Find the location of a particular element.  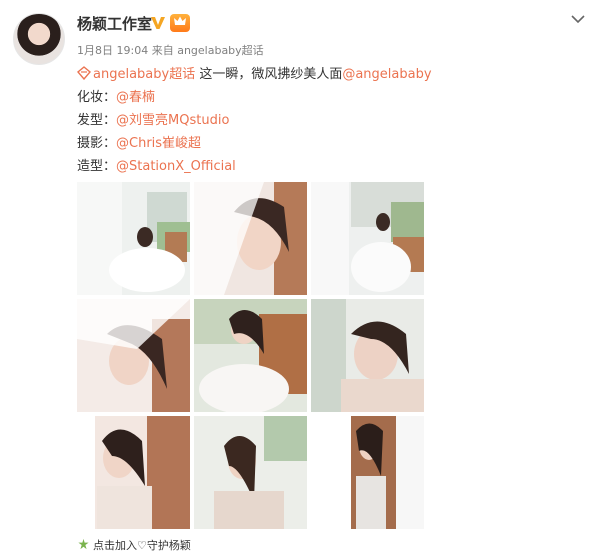

post-date: 1月8日 19:04 is located at coordinates (112, 50).